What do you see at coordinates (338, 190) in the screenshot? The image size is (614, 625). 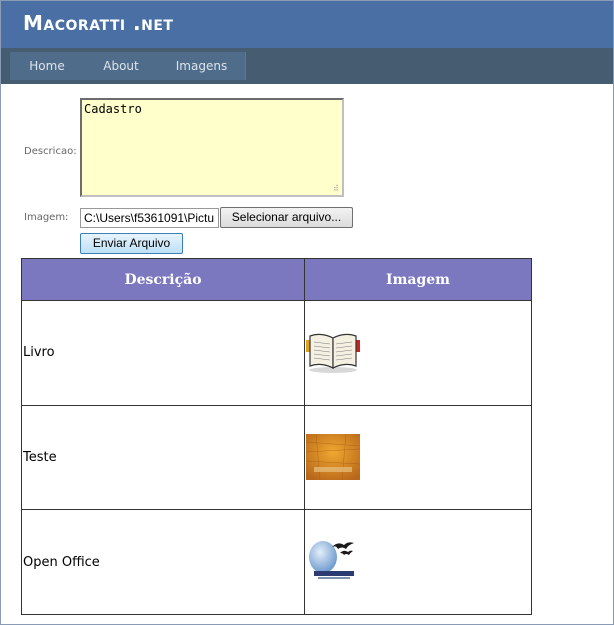 I see `resize-grip-icon: ⠾` at bounding box center [338, 190].